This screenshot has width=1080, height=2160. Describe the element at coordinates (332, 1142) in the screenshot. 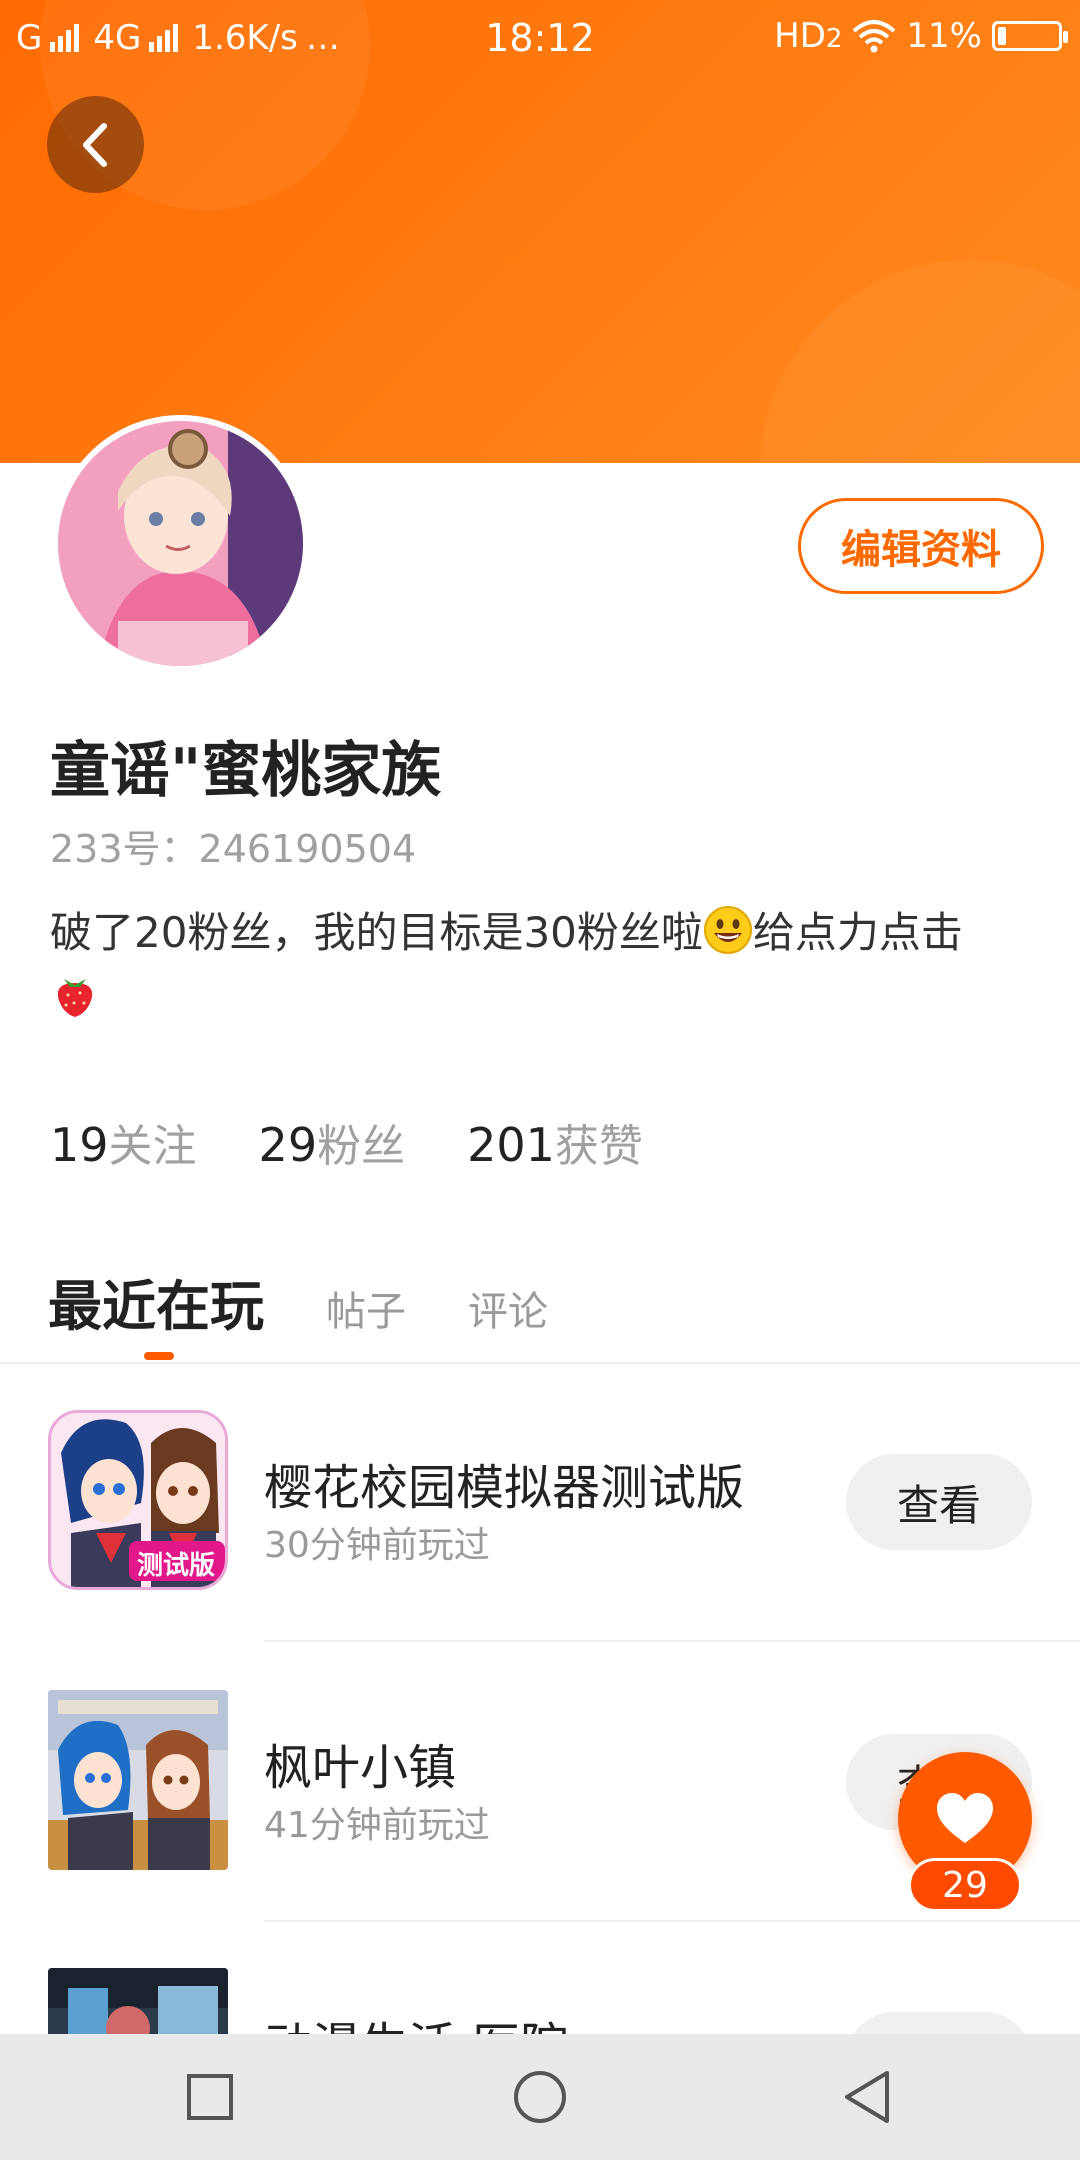

I see `followers-stat: 29粉丝` at that location.